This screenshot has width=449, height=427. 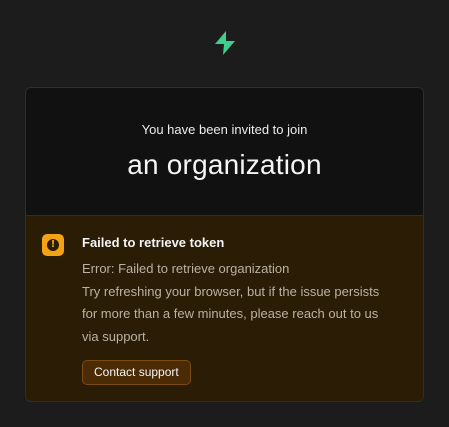 I want to click on supabase-logo-icon, so click(x=225, y=43).